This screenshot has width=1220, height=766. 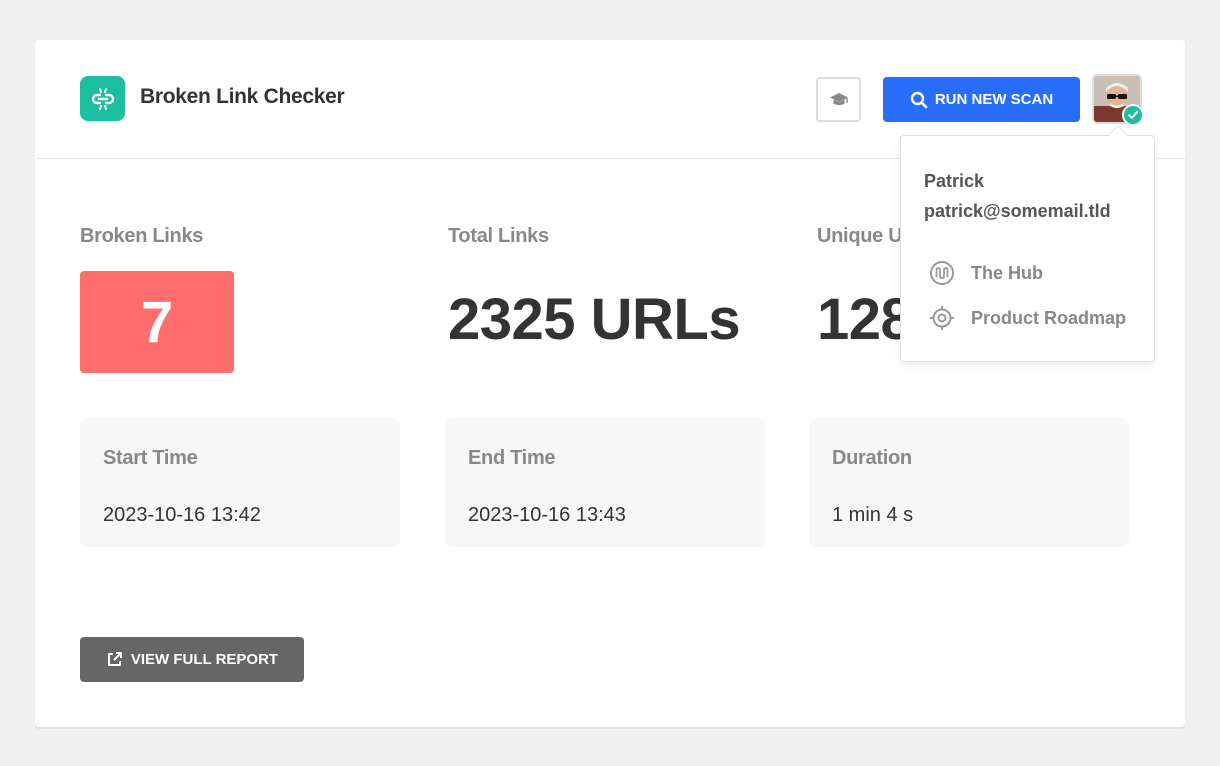 I want to click on broken-links-count: 7, so click(x=157, y=322).